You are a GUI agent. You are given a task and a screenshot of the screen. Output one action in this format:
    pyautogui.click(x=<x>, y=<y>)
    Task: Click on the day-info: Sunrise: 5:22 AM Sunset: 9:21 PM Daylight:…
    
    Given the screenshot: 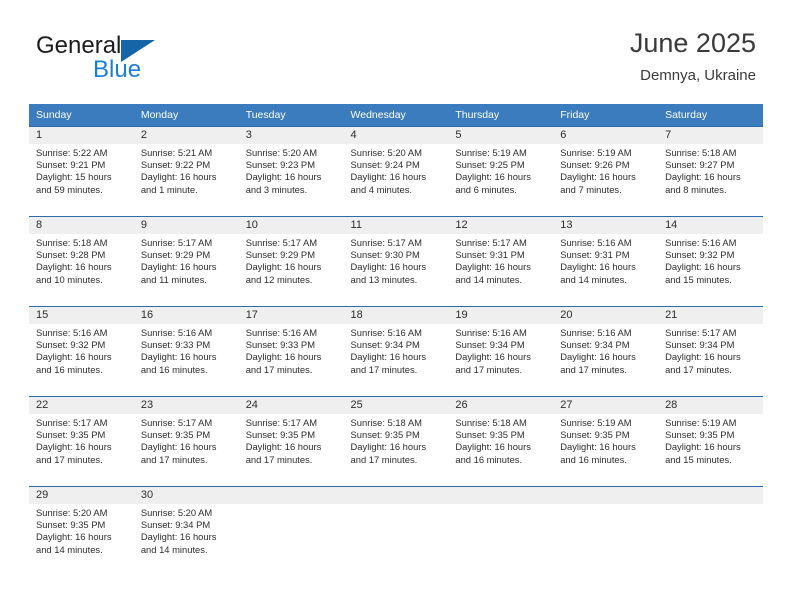 What is the action you would take?
    pyautogui.click(x=81, y=170)
    